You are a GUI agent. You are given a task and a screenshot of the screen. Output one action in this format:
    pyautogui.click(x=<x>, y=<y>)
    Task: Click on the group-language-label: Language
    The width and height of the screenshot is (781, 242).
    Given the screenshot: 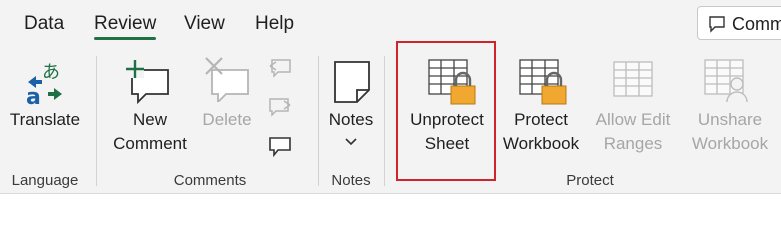 What is the action you would take?
    pyautogui.click(x=45, y=180)
    